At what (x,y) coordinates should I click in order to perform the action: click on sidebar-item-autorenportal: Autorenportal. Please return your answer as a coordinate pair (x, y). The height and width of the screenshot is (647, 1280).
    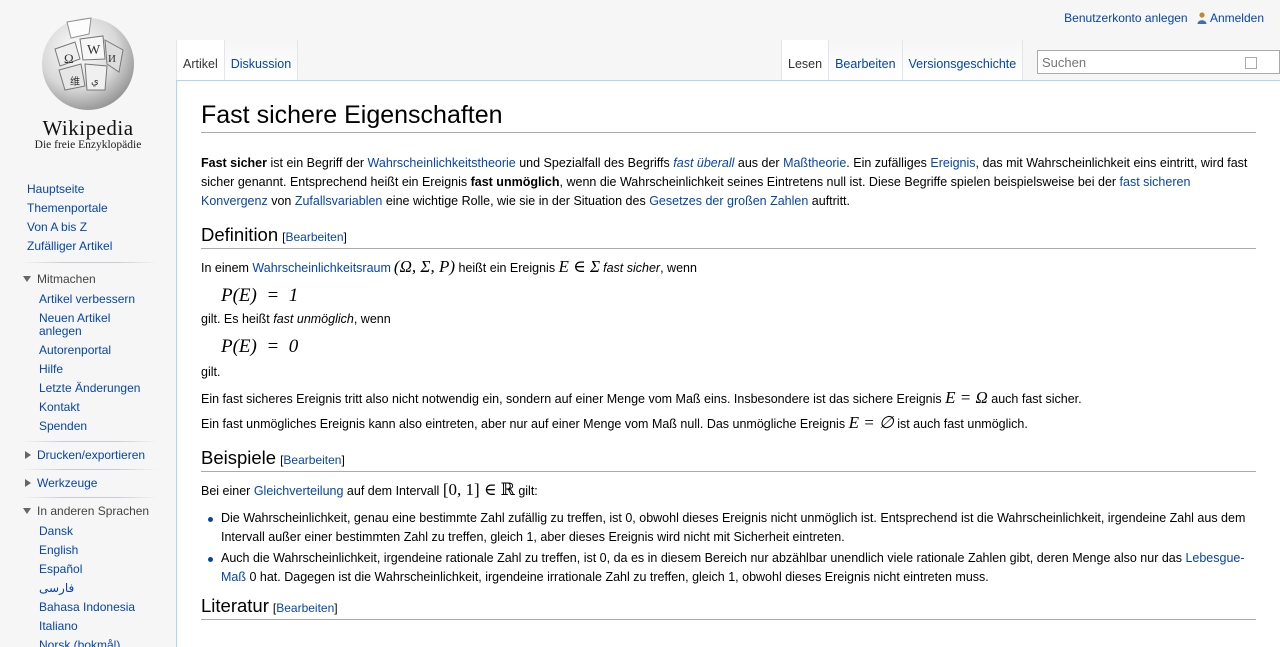
    Looking at the image, I should click on (88, 350).